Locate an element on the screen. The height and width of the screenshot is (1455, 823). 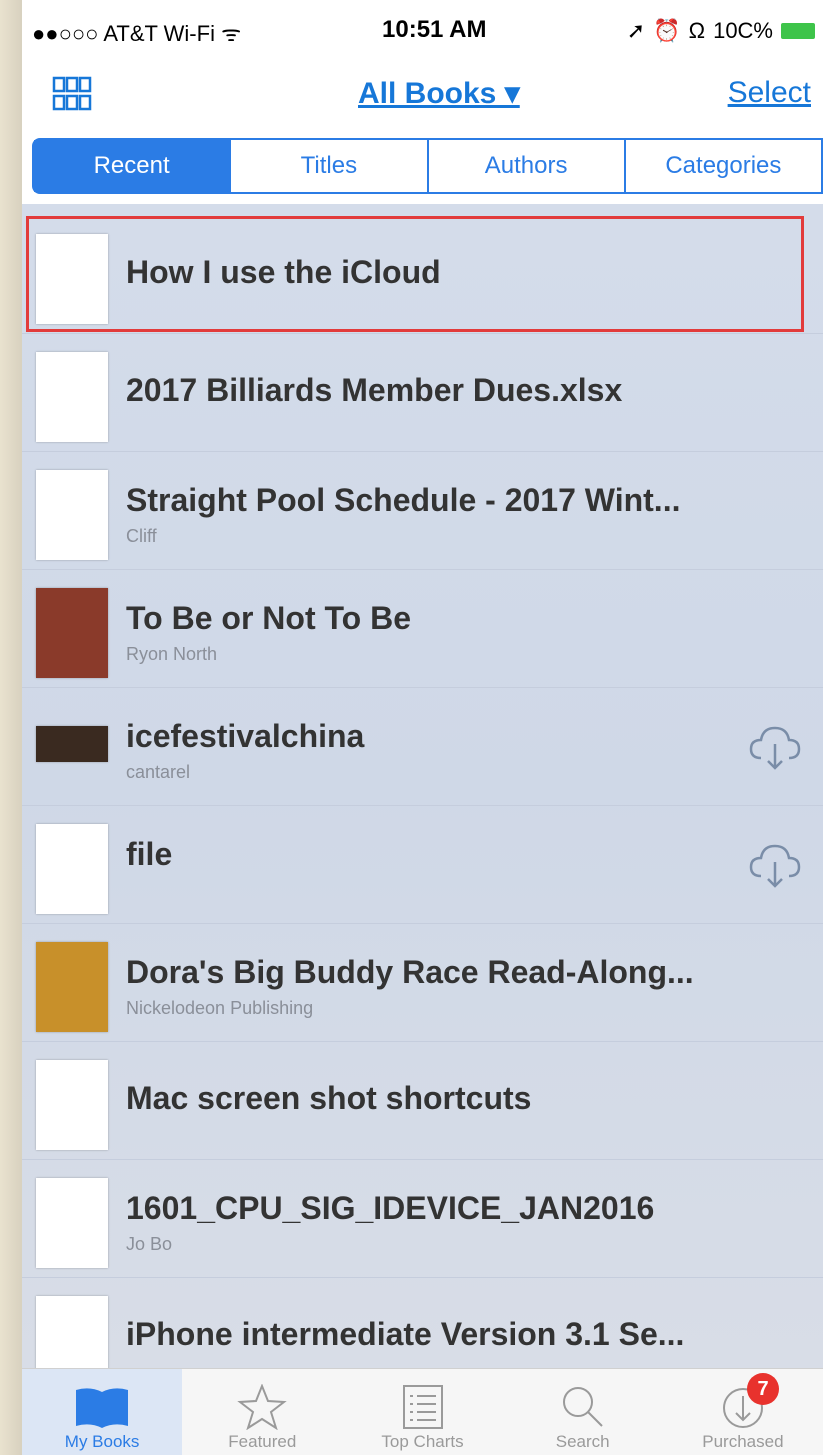
list-icon is located at coordinates (422, 1407).